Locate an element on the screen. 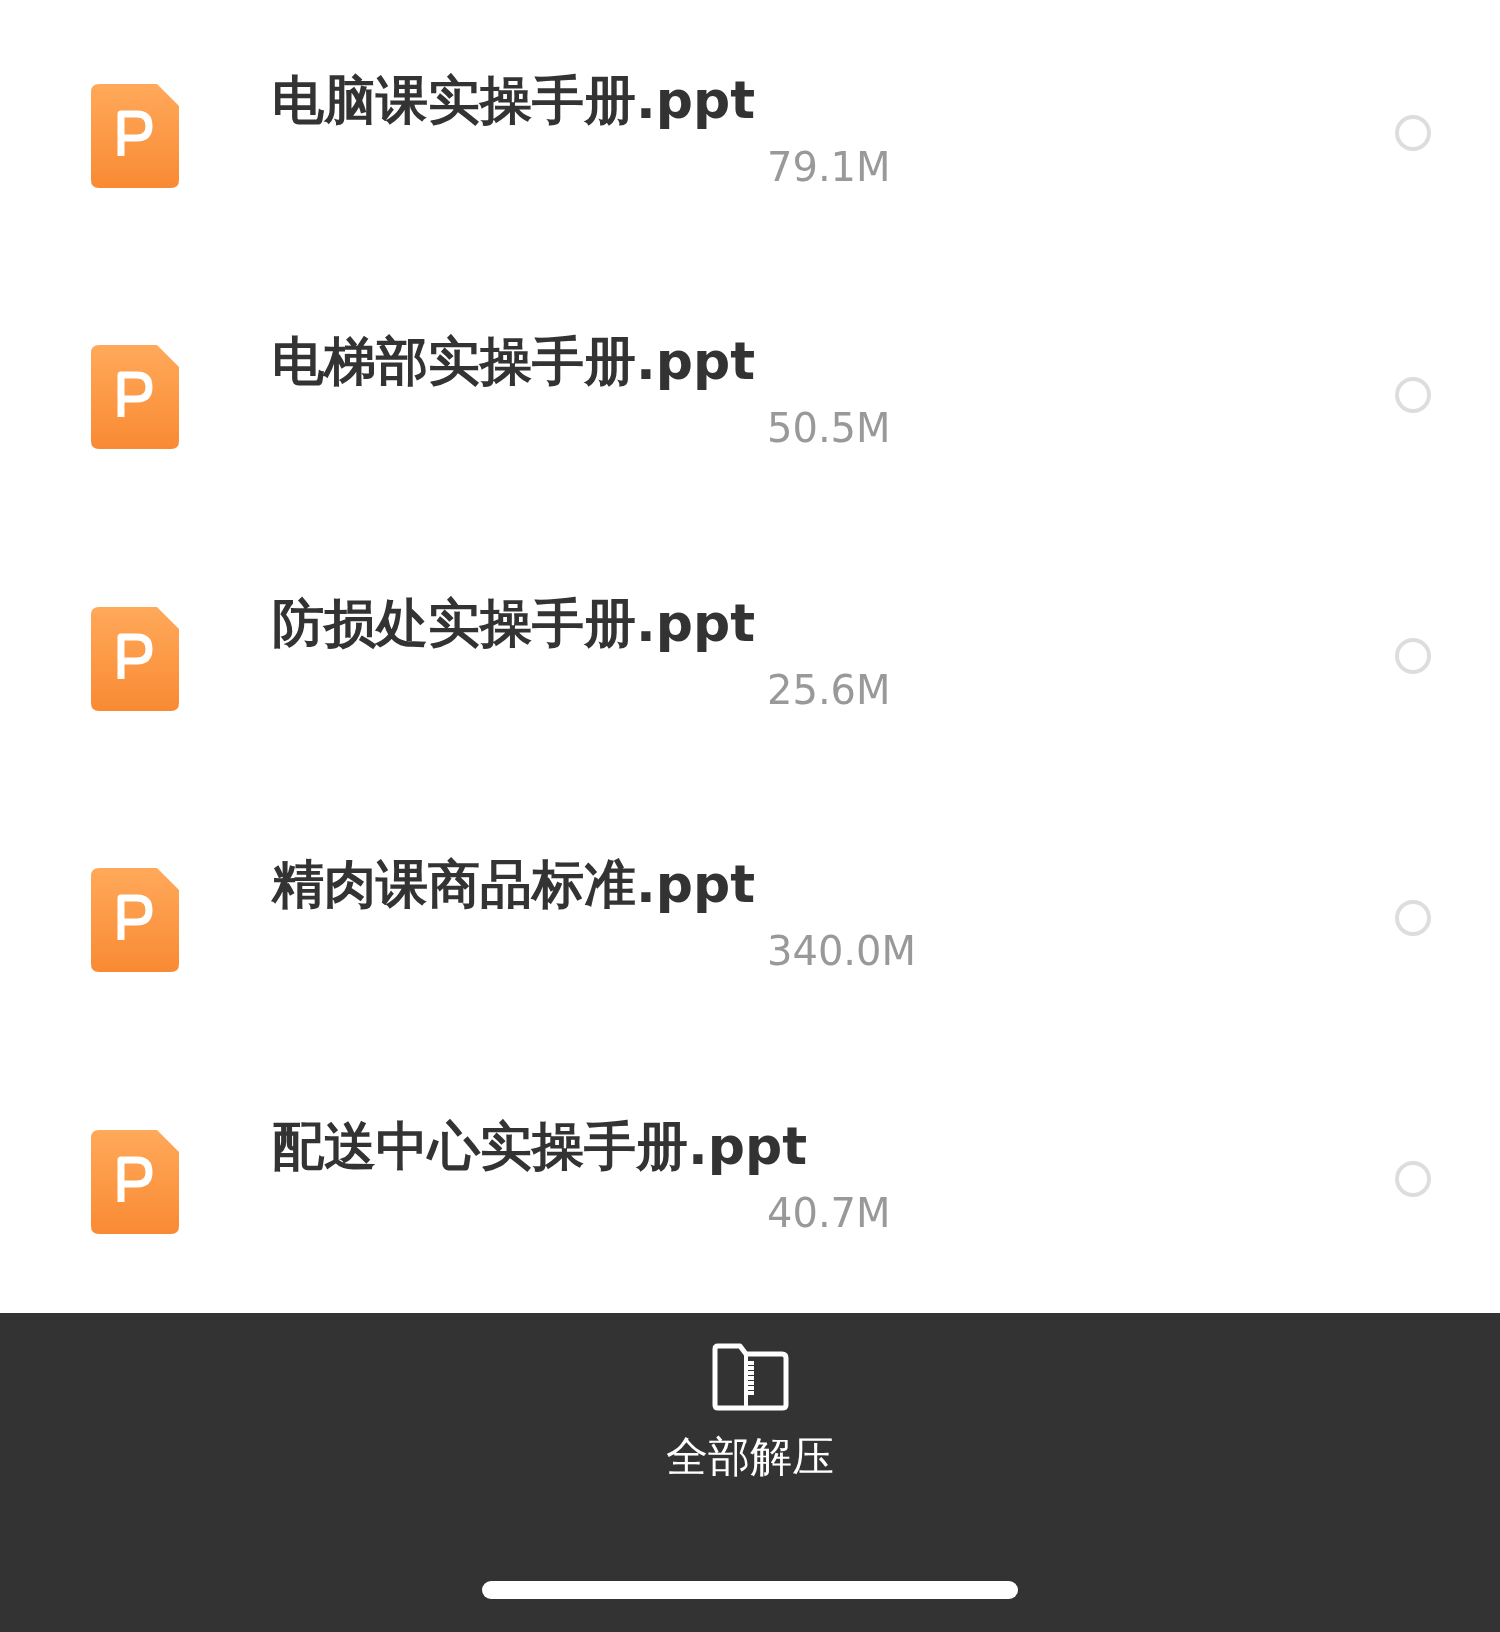 The height and width of the screenshot is (1632, 1500). file-name: 精肉课商品标准.ppt is located at coordinates (514, 884).